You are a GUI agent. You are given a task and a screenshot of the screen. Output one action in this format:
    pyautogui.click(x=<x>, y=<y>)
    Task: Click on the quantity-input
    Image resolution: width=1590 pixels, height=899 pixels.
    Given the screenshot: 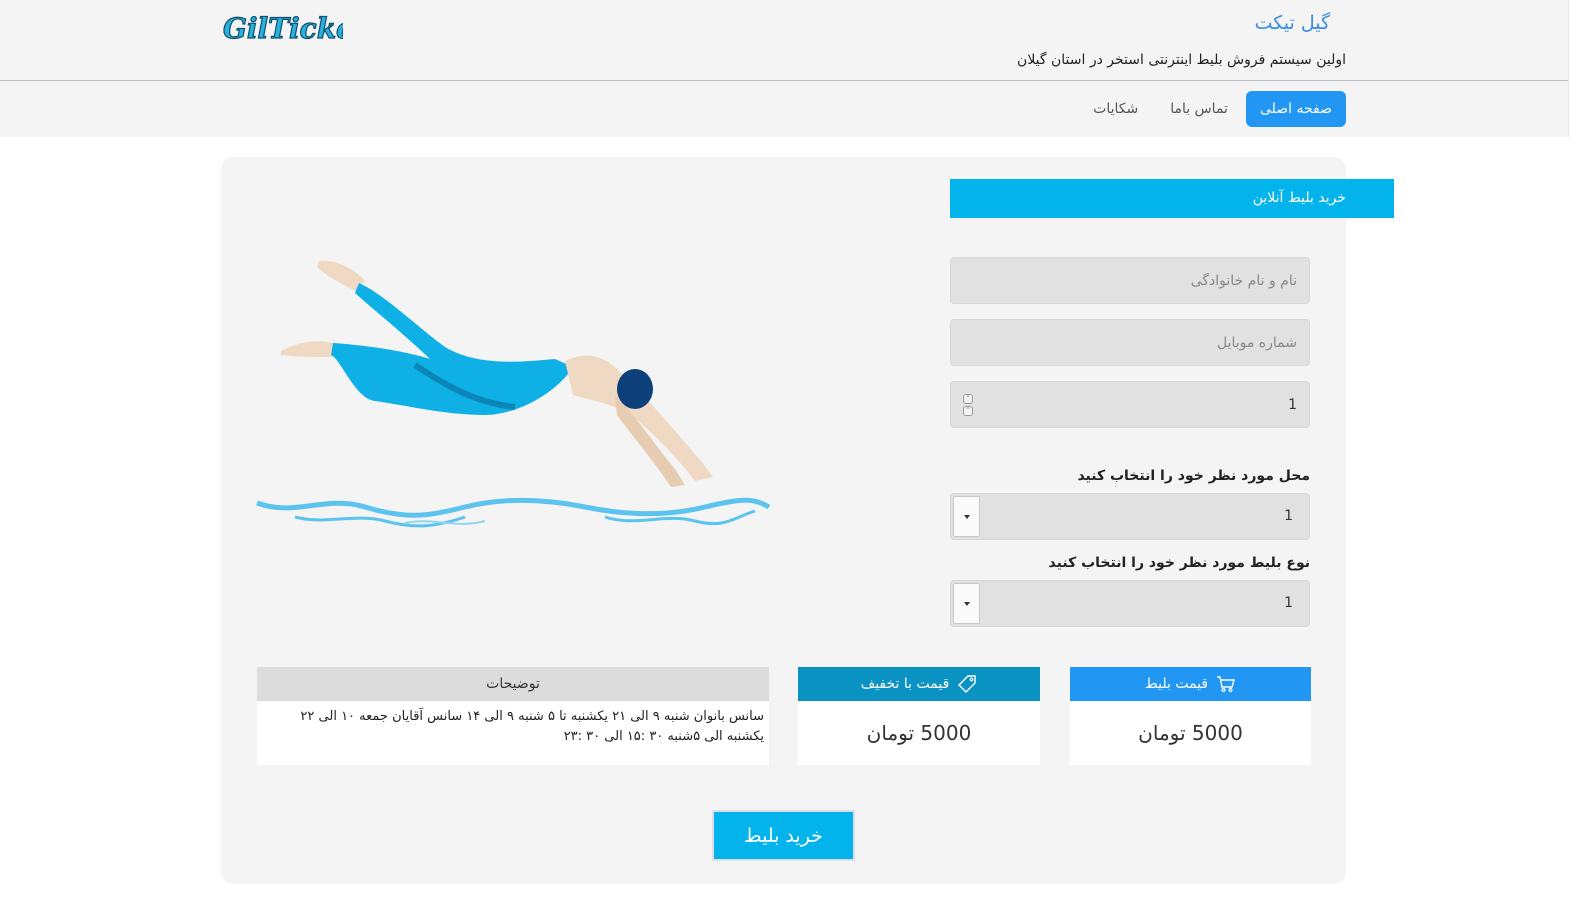 What is the action you would take?
    pyautogui.click(x=1130, y=404)
    